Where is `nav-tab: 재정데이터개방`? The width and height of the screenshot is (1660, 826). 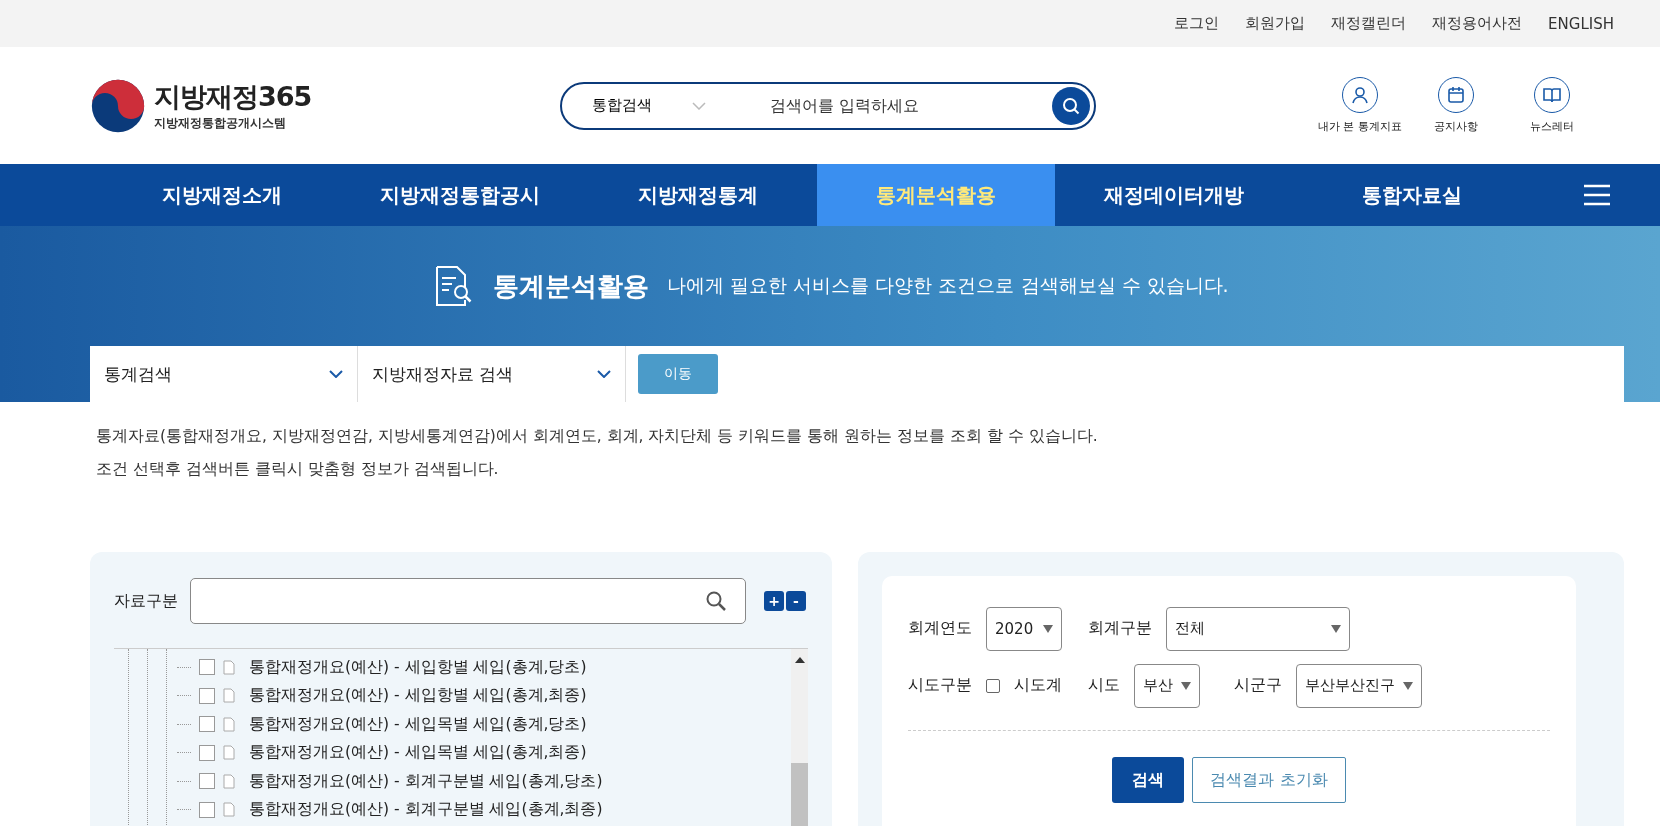 nav-tab: 재정데이터개방 is located at coordinates (1174, 195).